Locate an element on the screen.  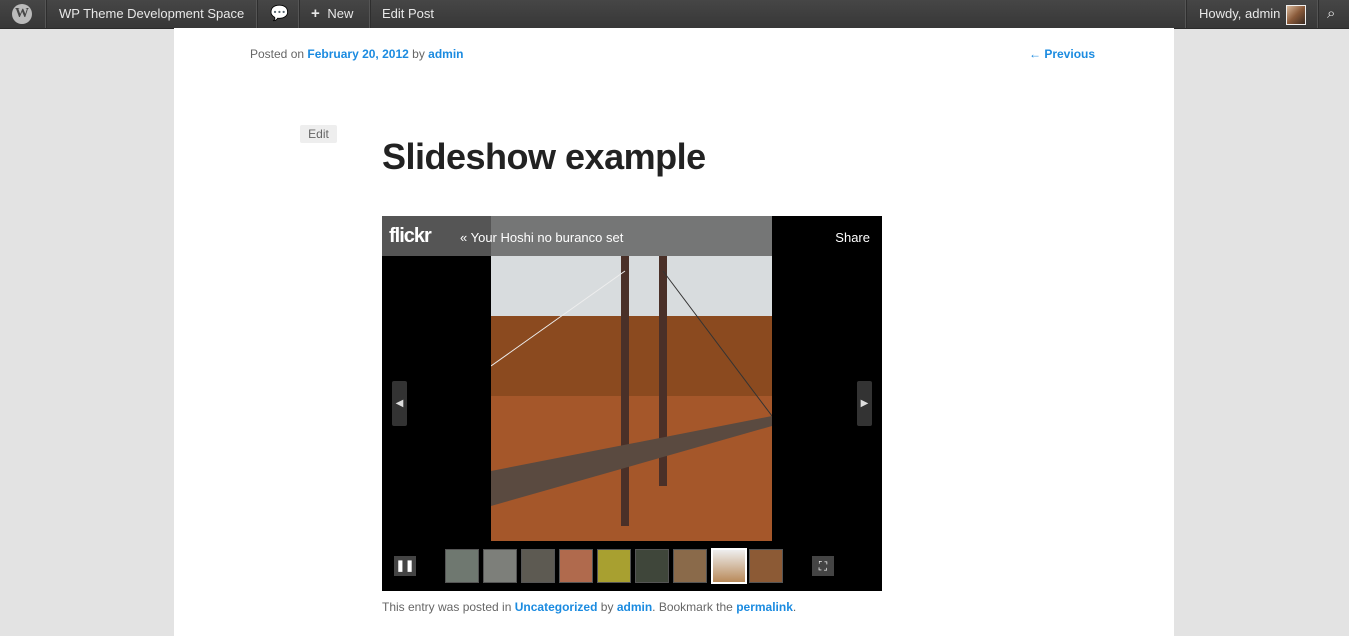
category-link: Uncategorized is located at coordinates (556, 607).